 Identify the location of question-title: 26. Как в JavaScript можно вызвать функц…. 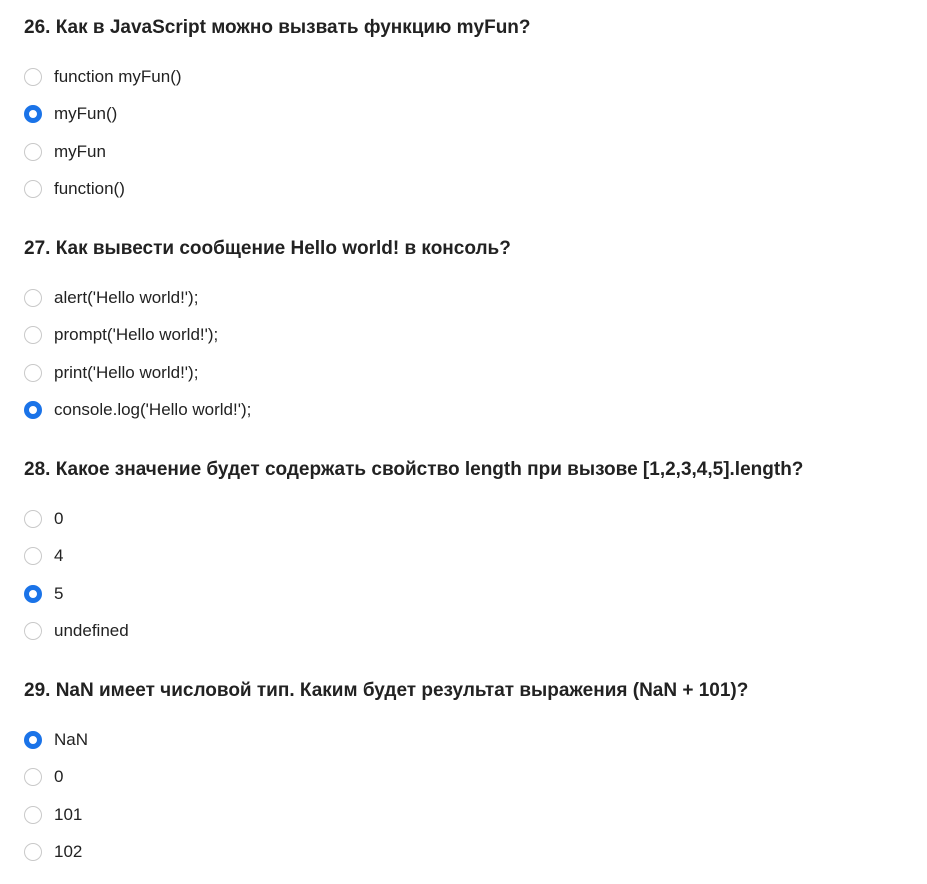
(277, 27).